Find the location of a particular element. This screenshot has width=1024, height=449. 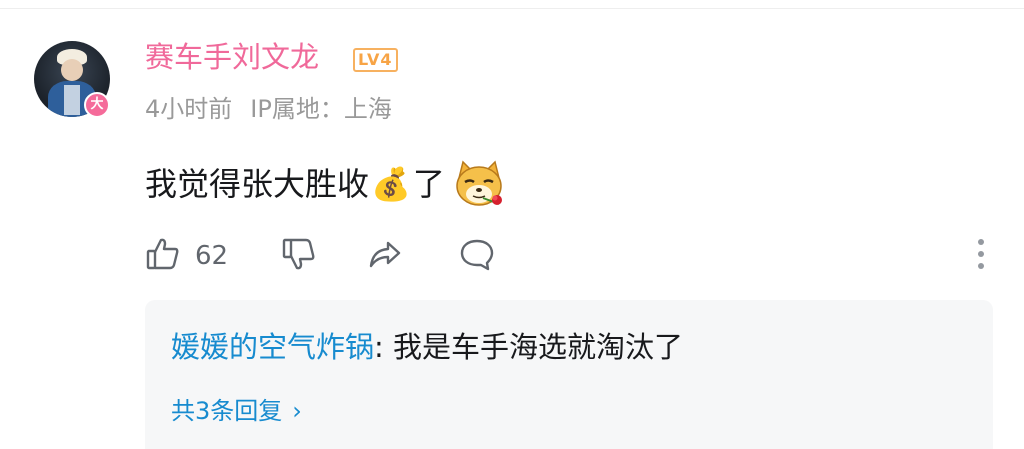

comment-meta: 4小时前 IP属地：上海 is located at coordinates (268, 109).